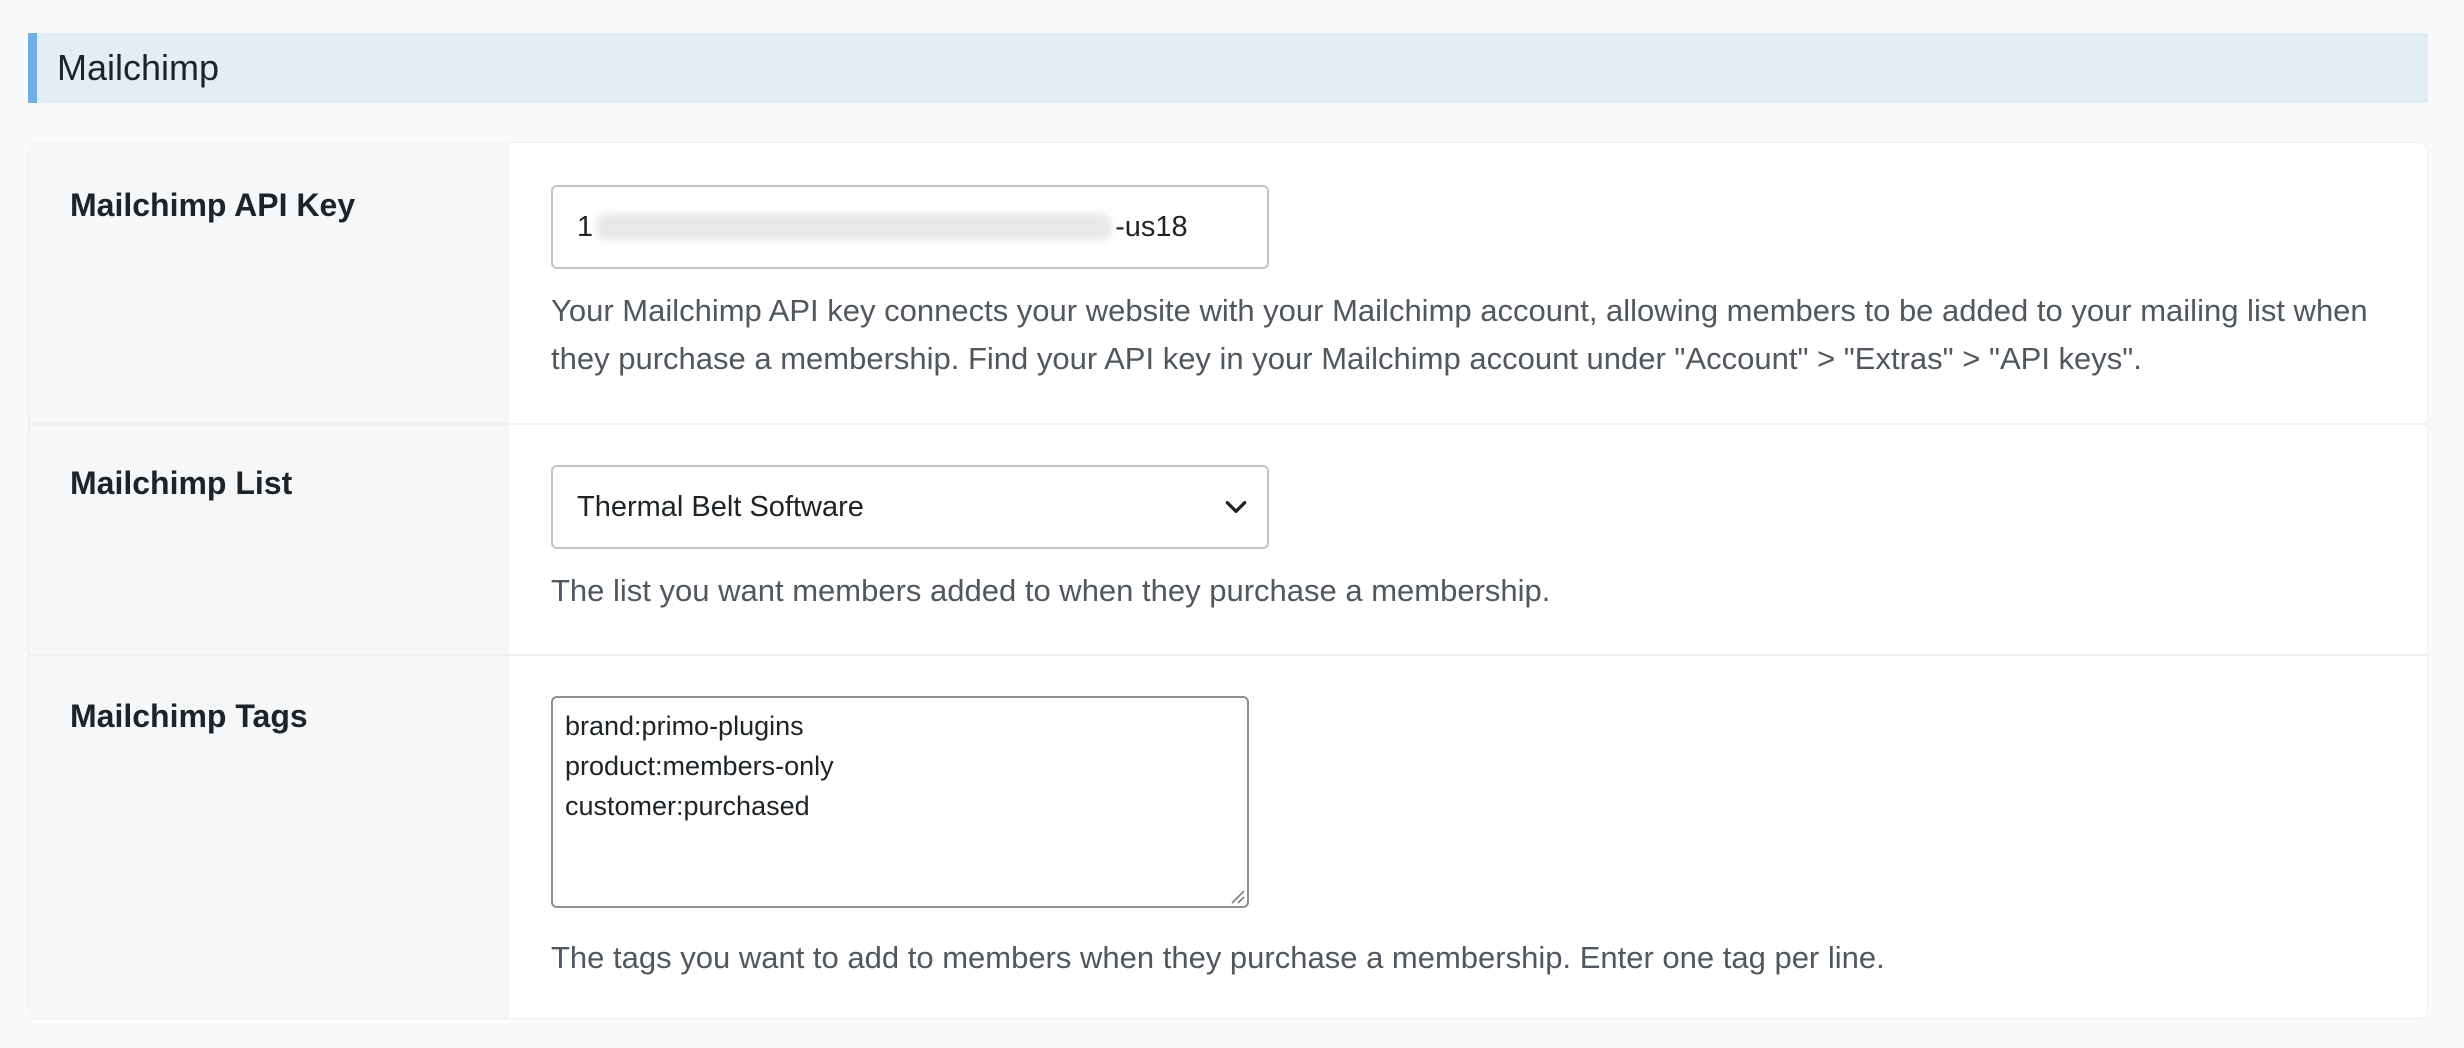 The image size is (2464, 1048). Describe the element at coordinates (910, 507) in the screenshot. I see `list-select: Thermal Belt Software` at that location.